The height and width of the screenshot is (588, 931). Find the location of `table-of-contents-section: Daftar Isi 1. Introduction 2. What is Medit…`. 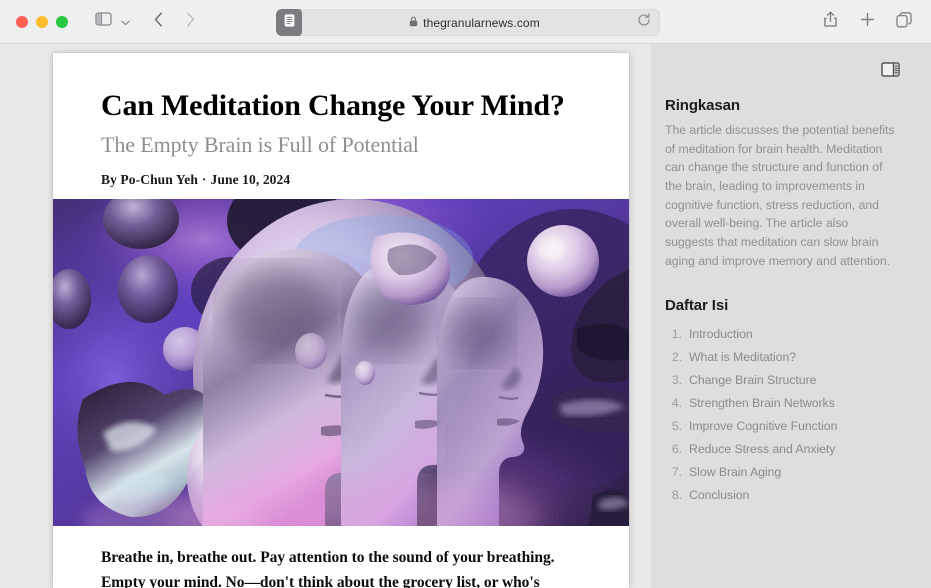

table-of-contents-section: Daftar Isi 1. Introduction 2. What is Medit… is located at coordinates (782, 402).